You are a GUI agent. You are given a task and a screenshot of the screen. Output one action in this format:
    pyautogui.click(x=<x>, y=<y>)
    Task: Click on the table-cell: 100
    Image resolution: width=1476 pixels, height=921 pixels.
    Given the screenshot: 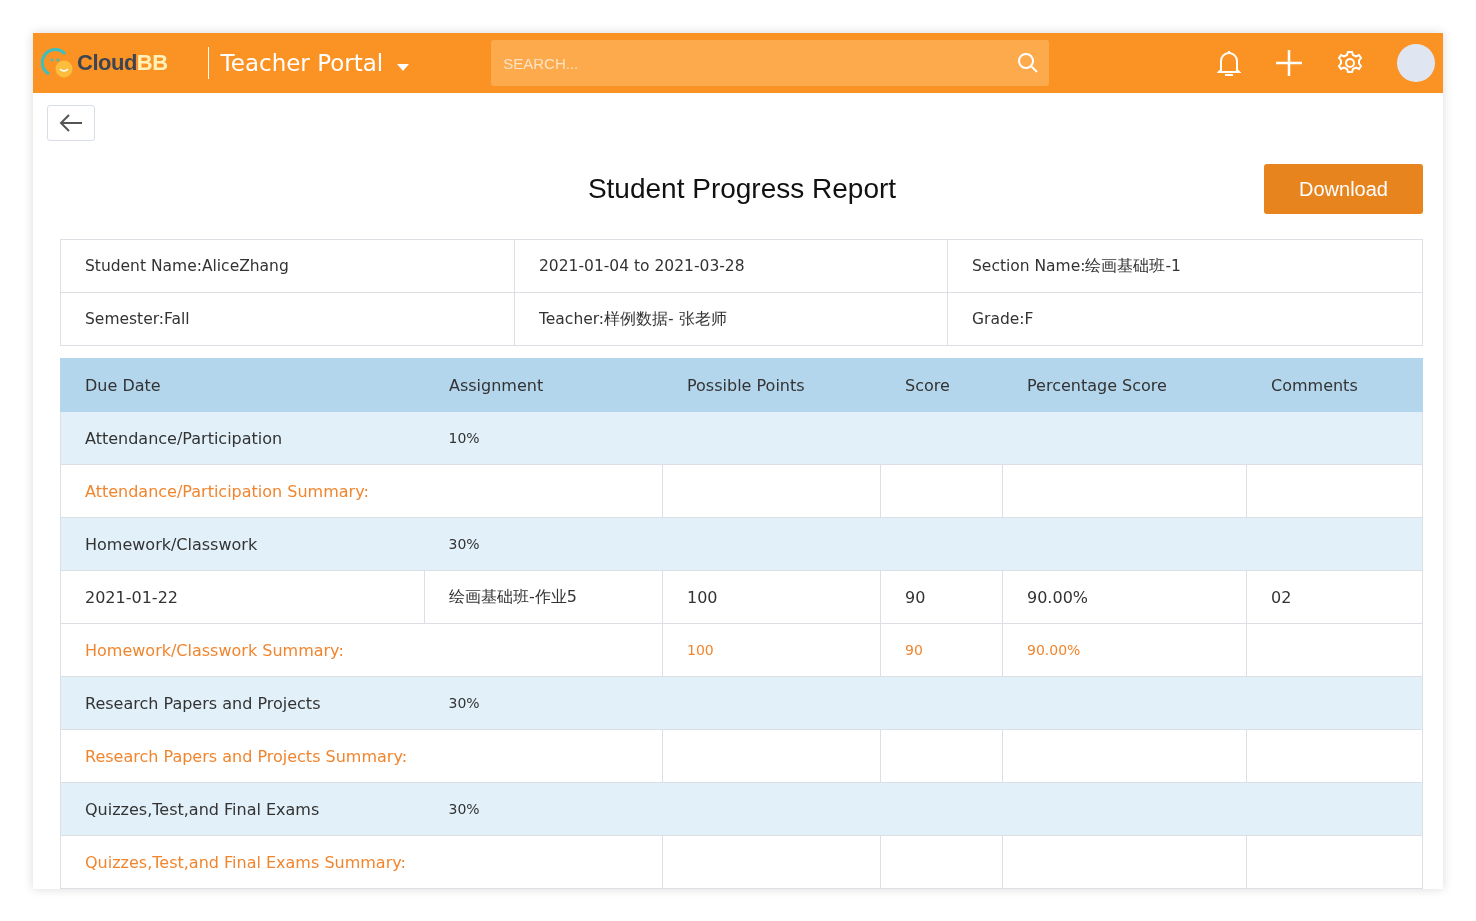 What is the action you would take?
    pyautogui.click(x=771, y=597)
    